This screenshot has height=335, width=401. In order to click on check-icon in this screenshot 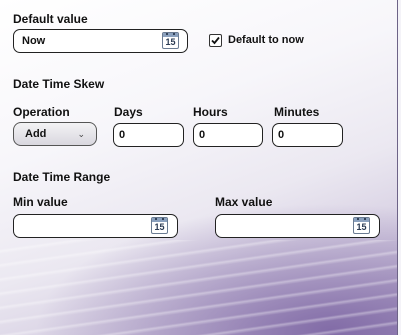, I will do `click(215, 40)`.